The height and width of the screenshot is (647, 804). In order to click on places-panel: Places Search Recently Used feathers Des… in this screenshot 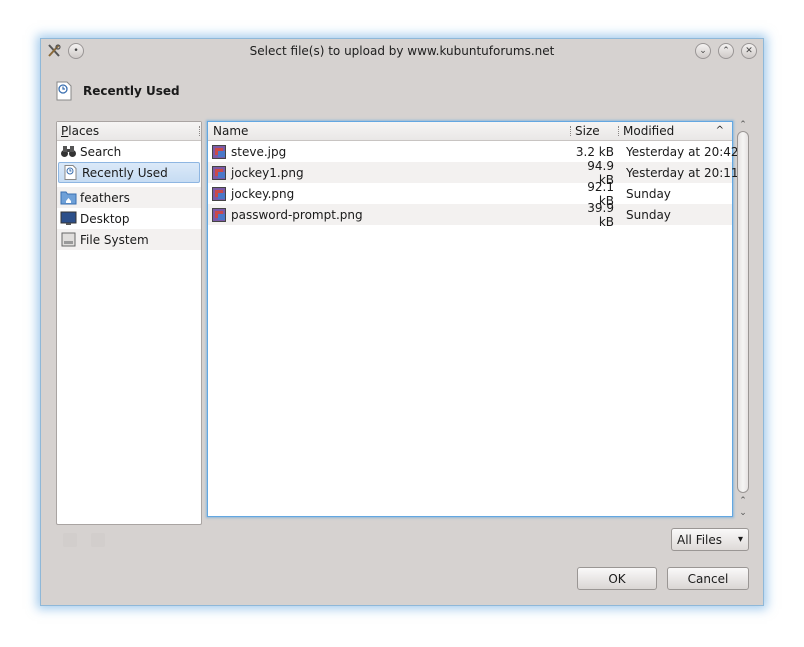, I will do `click(129, 323)`.